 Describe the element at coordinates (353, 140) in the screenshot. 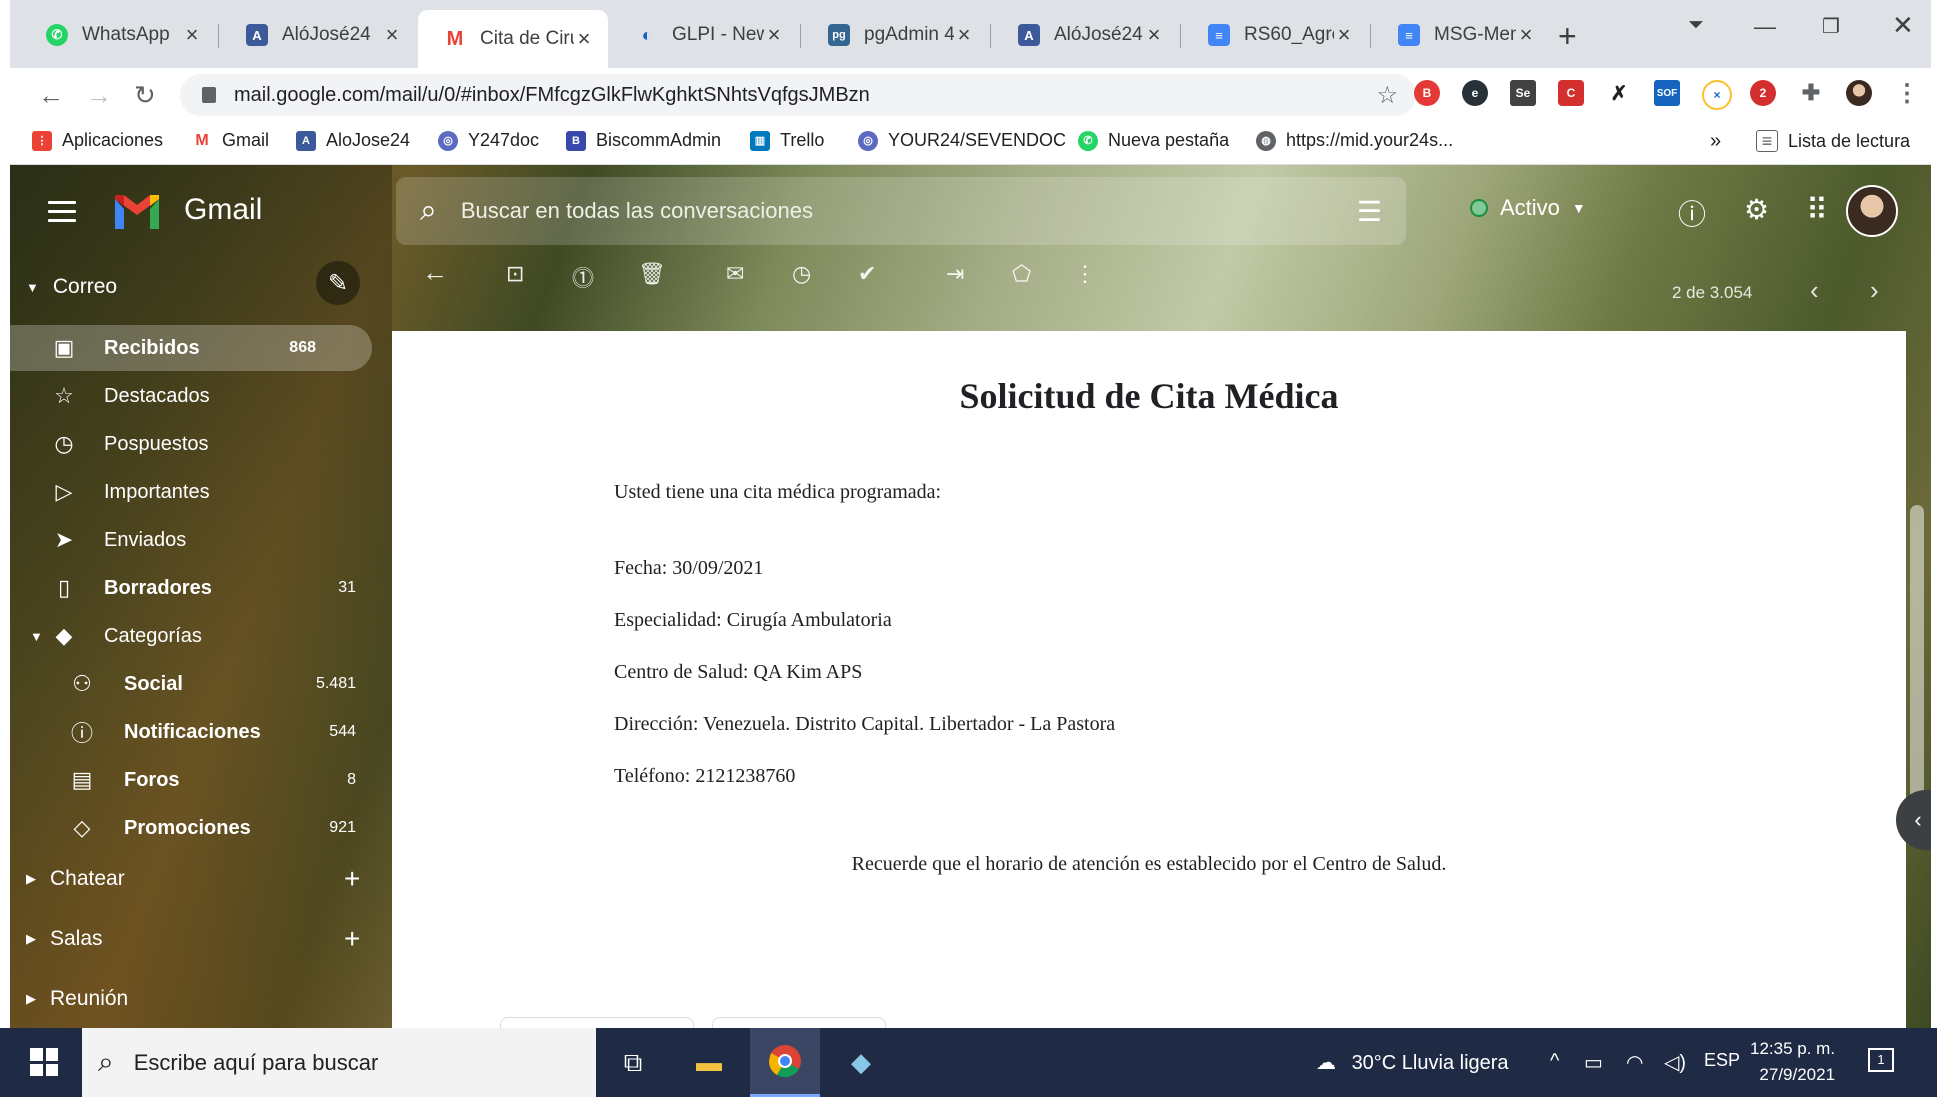

I see `bookmark-alojose24: A AloJose24` at that location.